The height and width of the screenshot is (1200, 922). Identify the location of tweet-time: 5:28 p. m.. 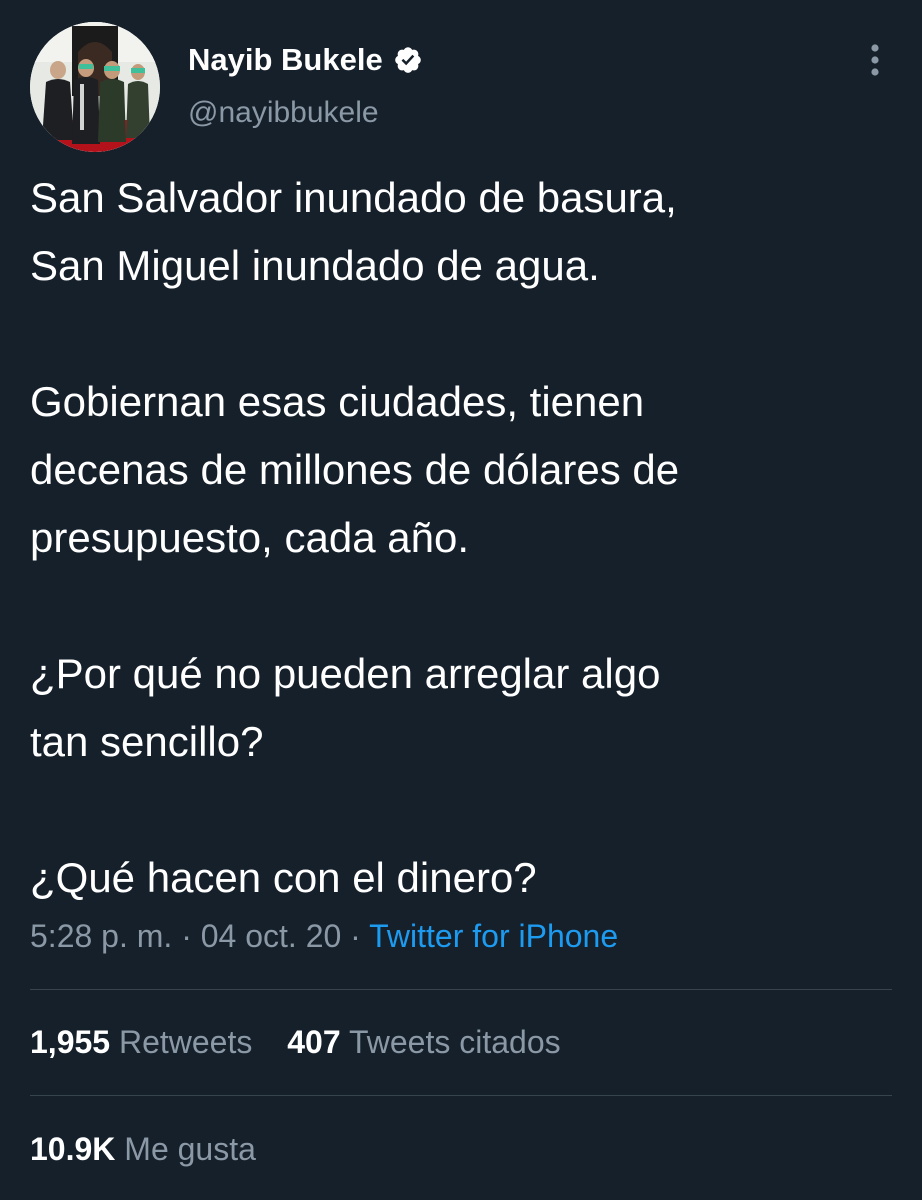
(101, 936).